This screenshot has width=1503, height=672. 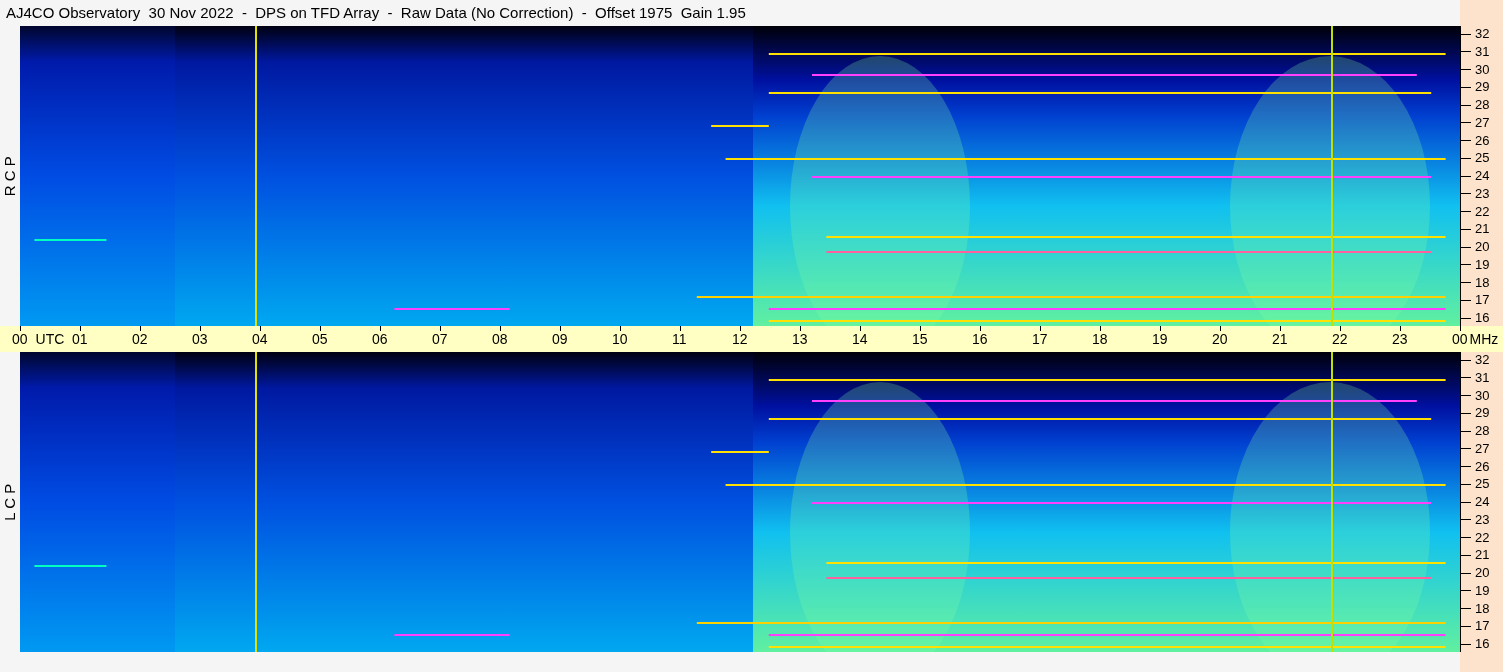 I want to click on time-tick-label: 12, so click(x=740, y=339).